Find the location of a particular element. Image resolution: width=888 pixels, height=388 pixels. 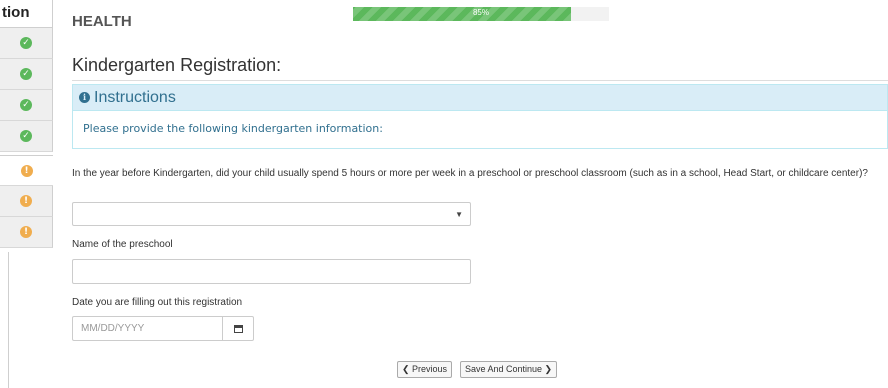

sidebar-step-6: ! is located at coordinates (26, 201).